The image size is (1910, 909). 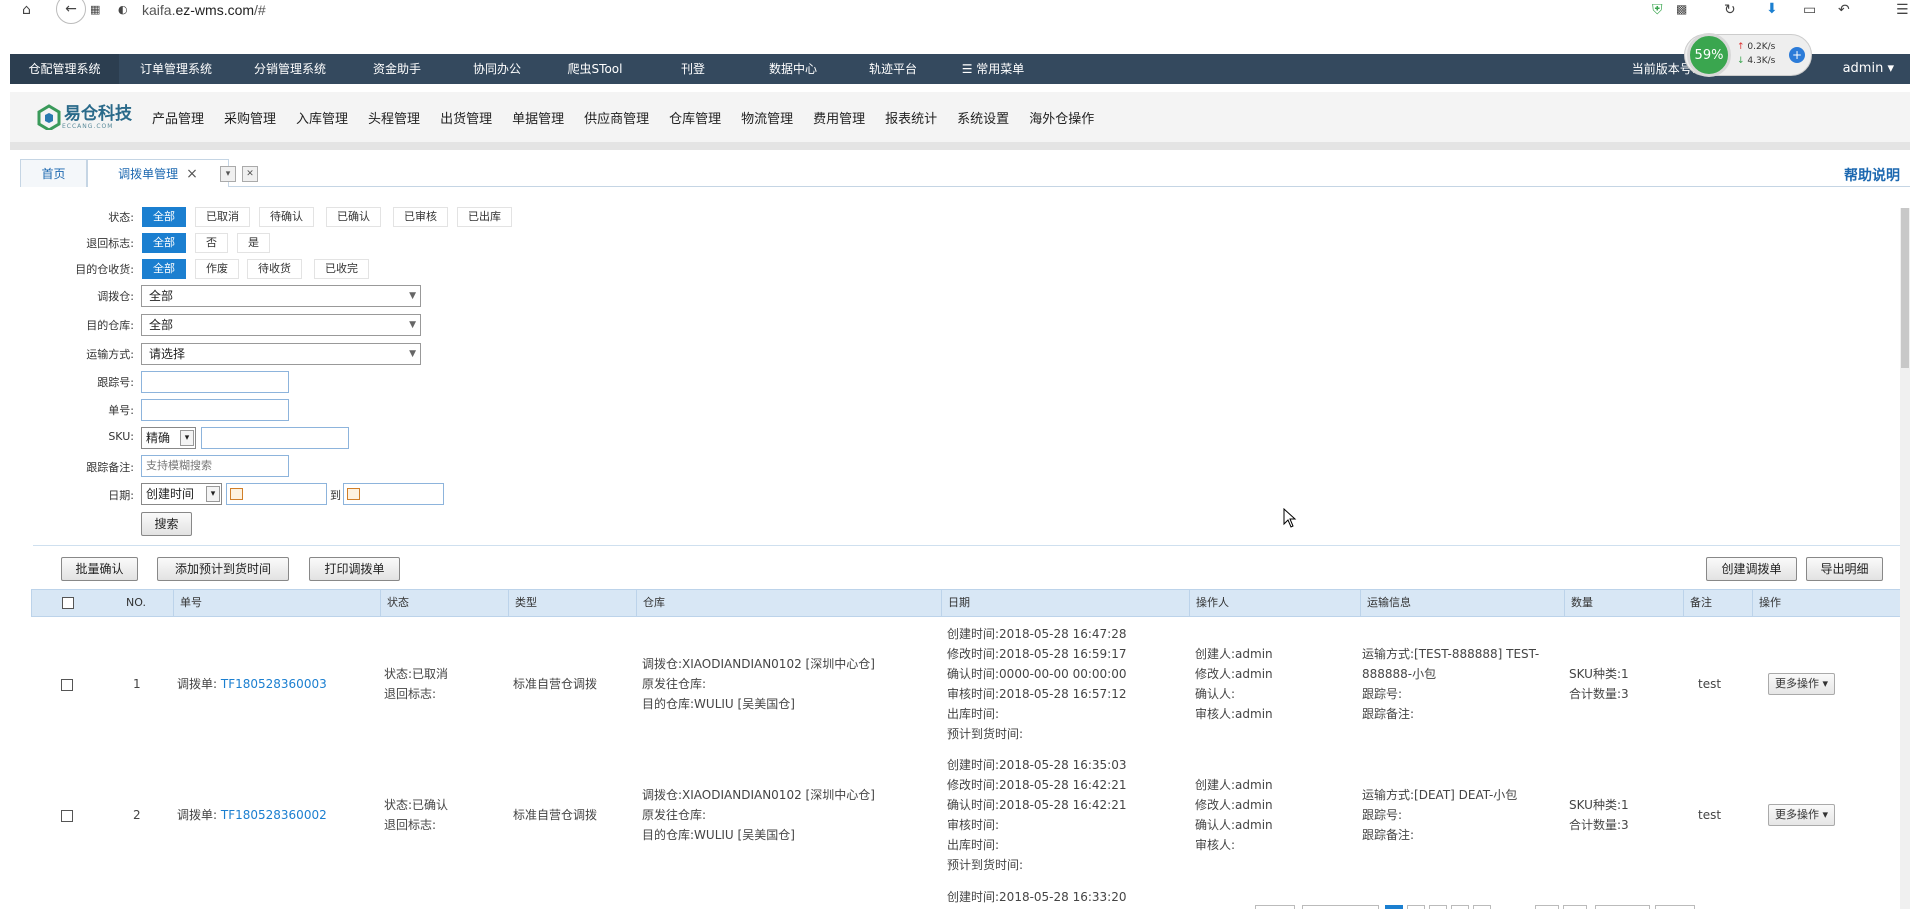 I want to click on home-icon: ⌂, so click(x=26, y=10).